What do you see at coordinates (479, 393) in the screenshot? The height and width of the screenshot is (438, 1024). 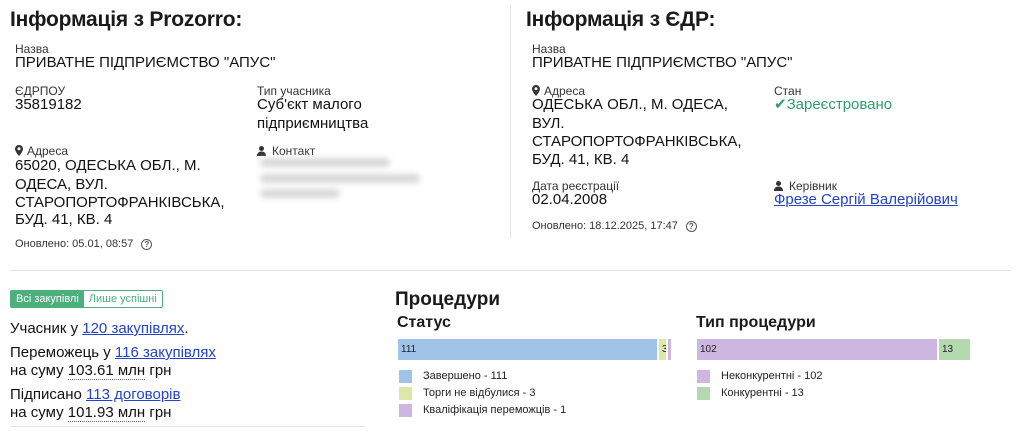 I see `status-legend-label: Торги не відбулися - 3` at bounding box center [479, 393].